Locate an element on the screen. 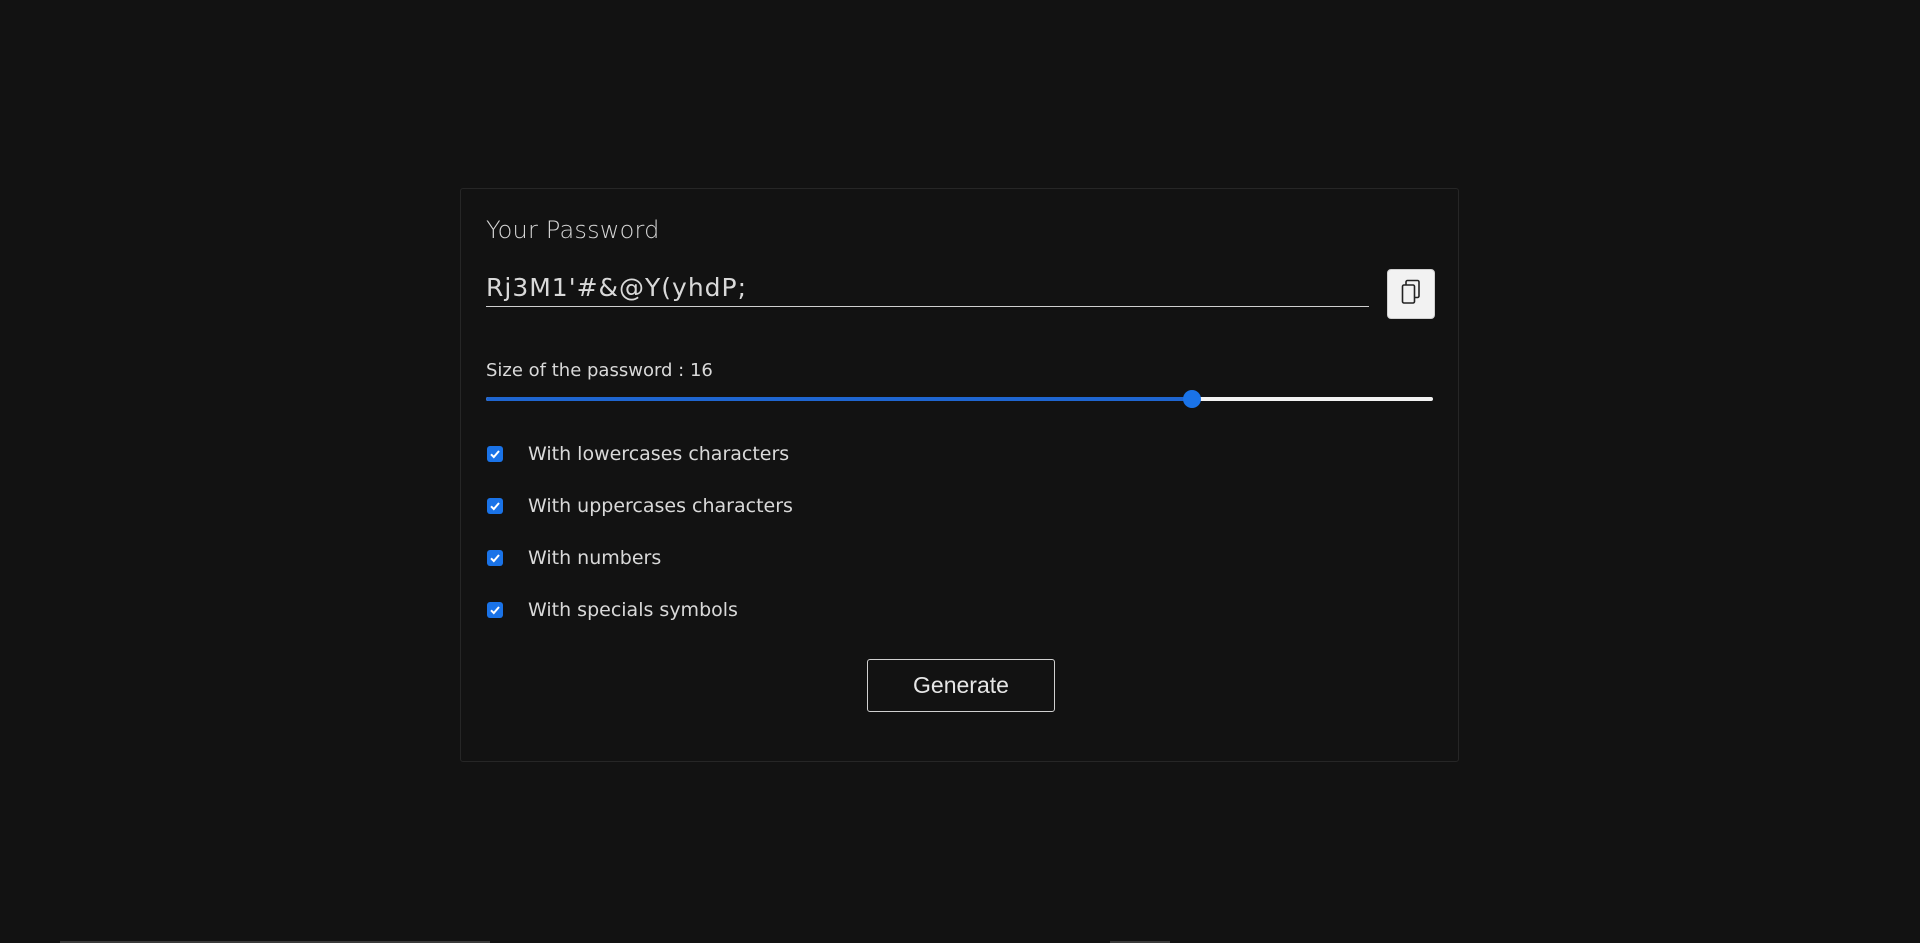 Image resolution: width=1920 pixels, height=943 pixels. copy-icon is located at coordinates (1411, 294).